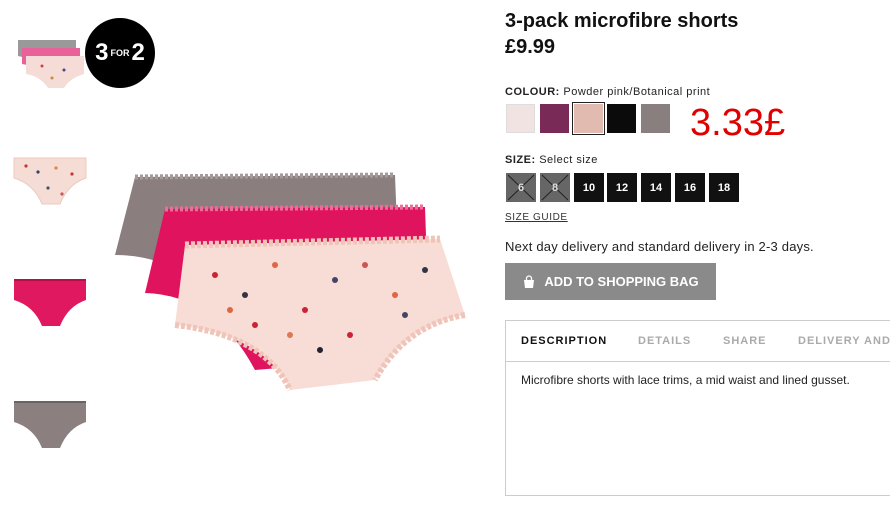 The height and width of the screenshot is (525, 890). What do you see at coordinates (532, 92) in the screenshot?
I see `colour-label: COLOUR:` at bounding box center [532, 92].